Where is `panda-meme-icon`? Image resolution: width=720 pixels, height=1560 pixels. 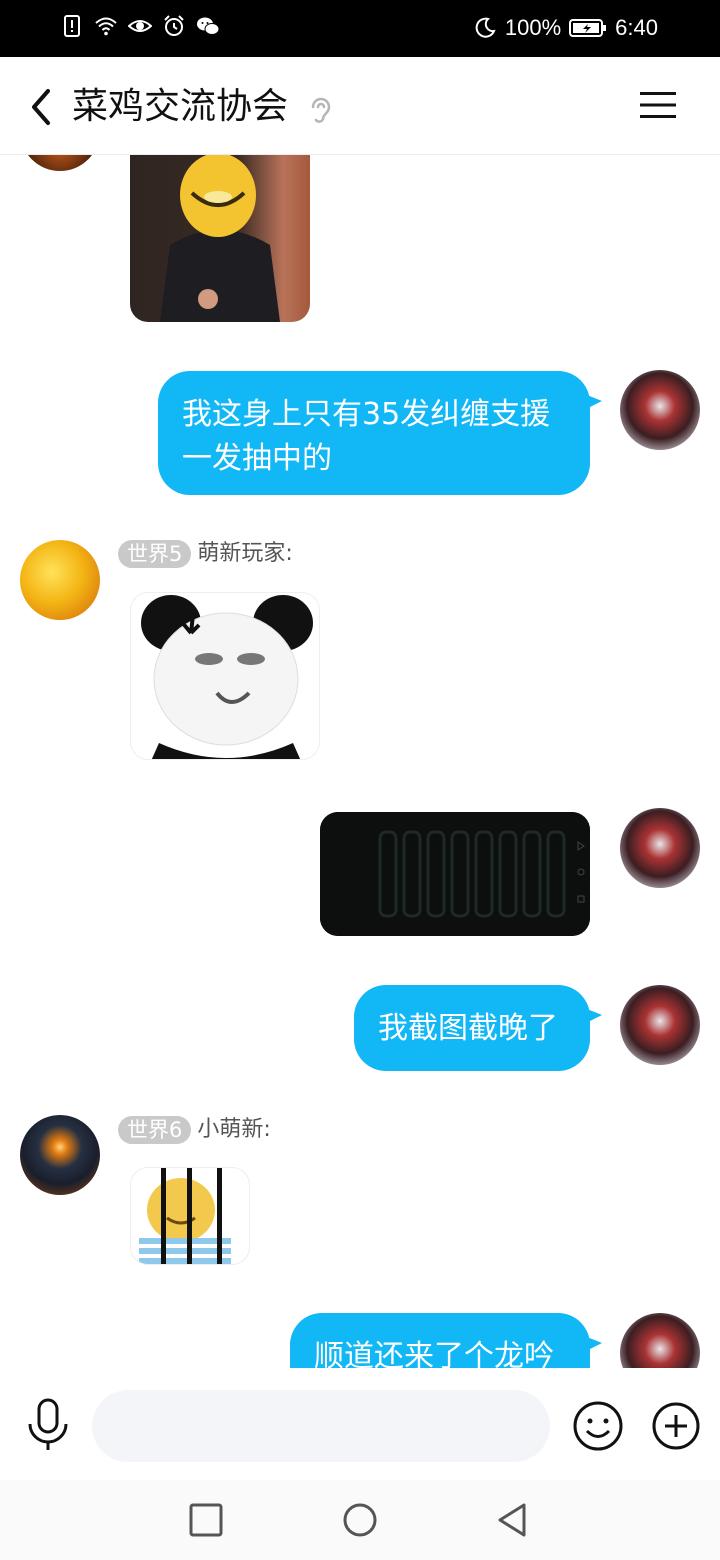 panda-meme-icon is located at coordinates (227, 677).